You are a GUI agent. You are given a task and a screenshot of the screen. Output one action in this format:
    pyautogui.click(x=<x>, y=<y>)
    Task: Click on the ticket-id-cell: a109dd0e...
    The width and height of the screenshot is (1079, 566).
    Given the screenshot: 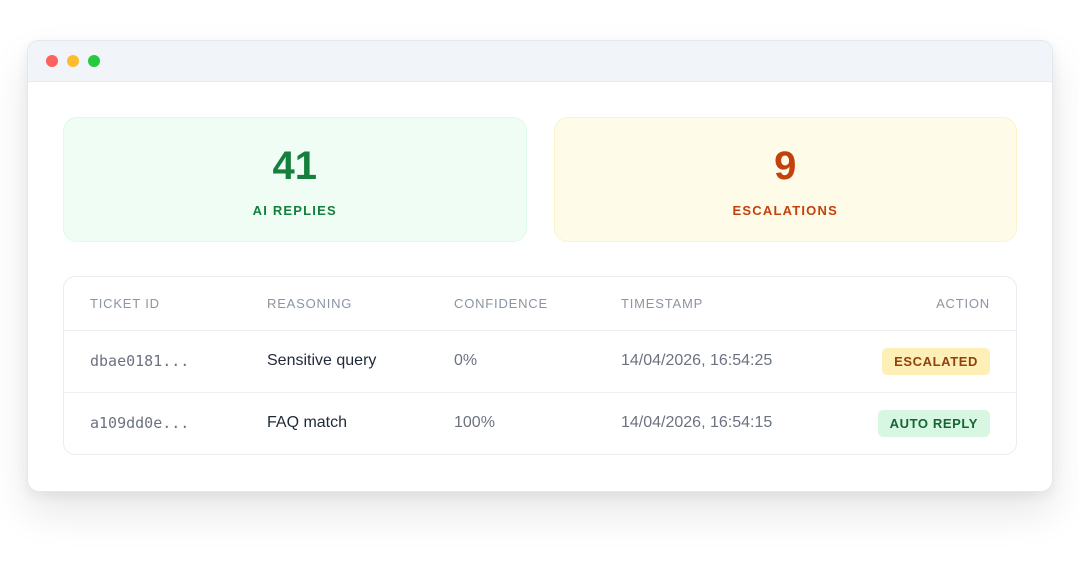 What is the action you would take?
    pyautogui.click(x=140, y=423)
    